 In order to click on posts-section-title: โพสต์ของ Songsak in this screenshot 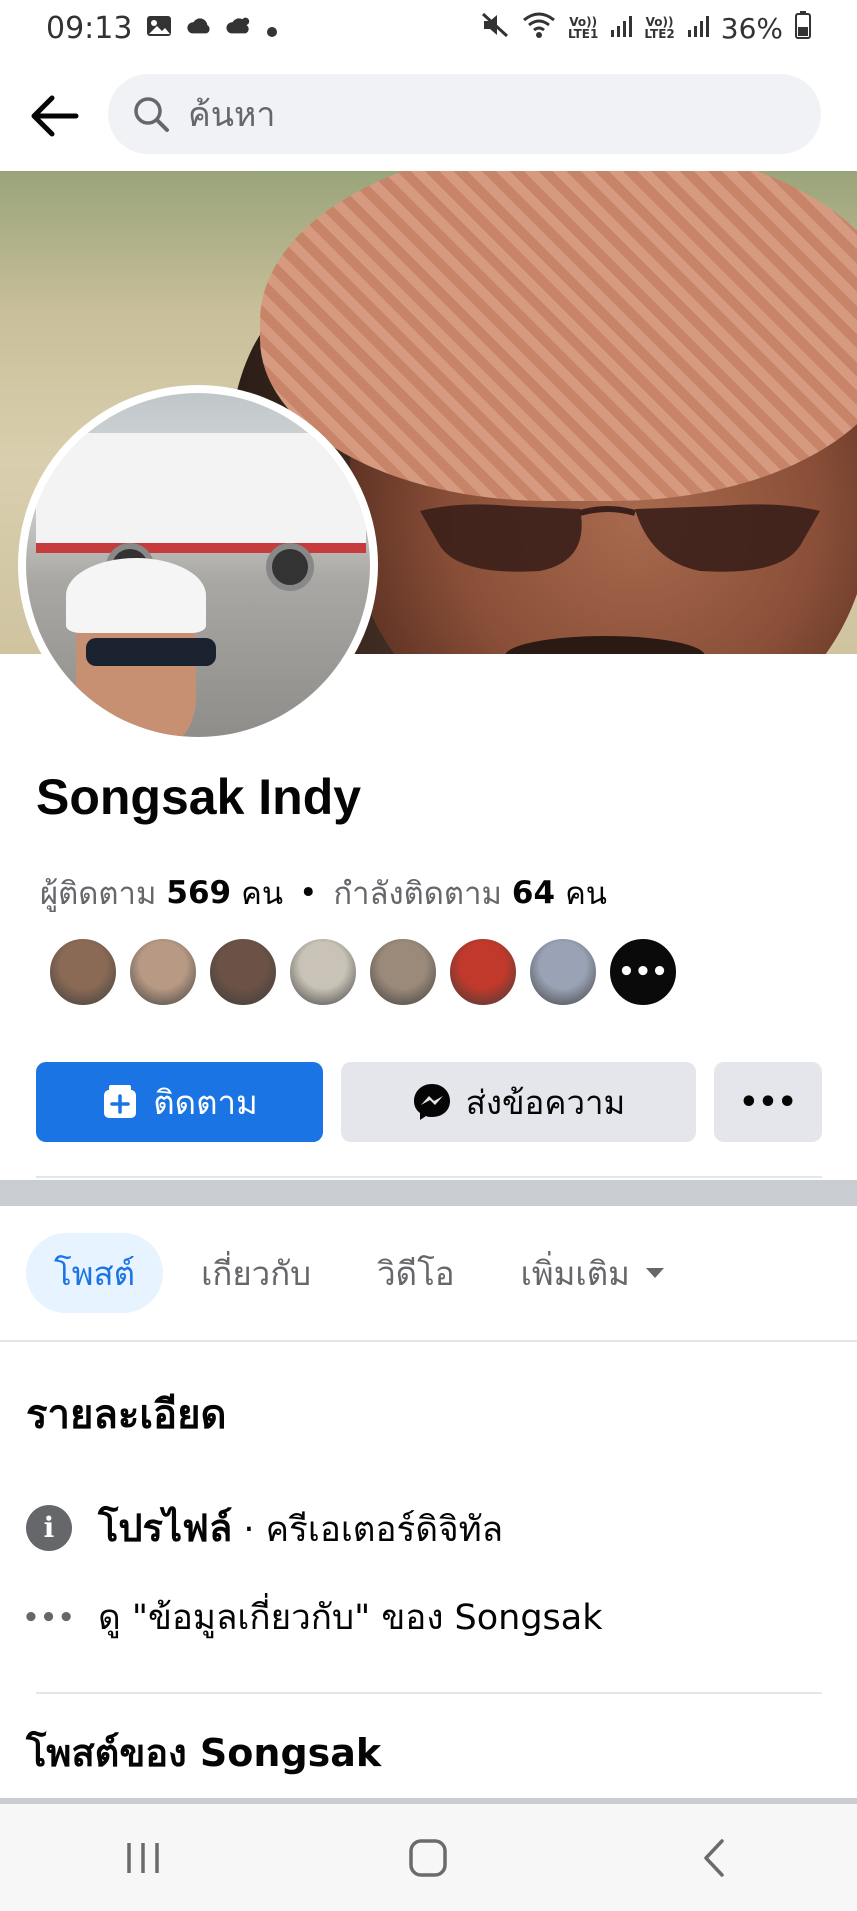, I will do `click(204, 1753)`.